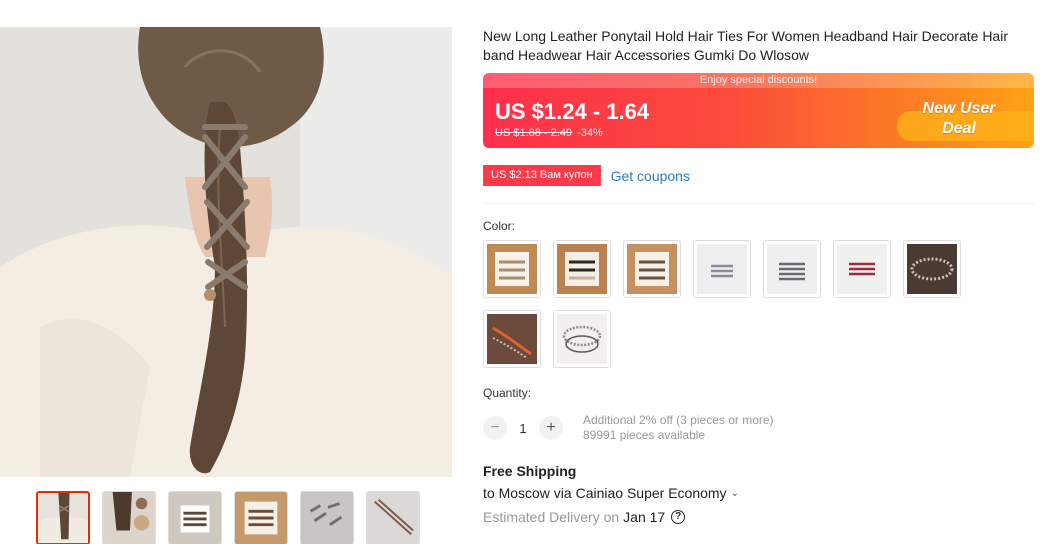  What do you see at coordinates (551, 428) in the screenshot?
I see `quantity-increase-button: +` at bounding box center [551, 428].